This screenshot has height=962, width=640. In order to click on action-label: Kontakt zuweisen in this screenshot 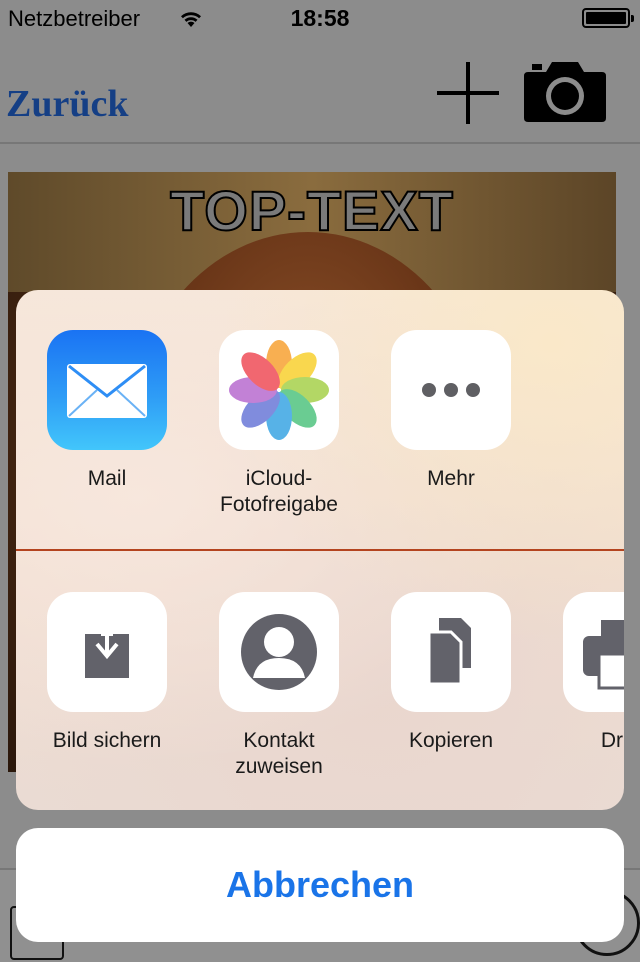, I will do `click(279, 753)`.